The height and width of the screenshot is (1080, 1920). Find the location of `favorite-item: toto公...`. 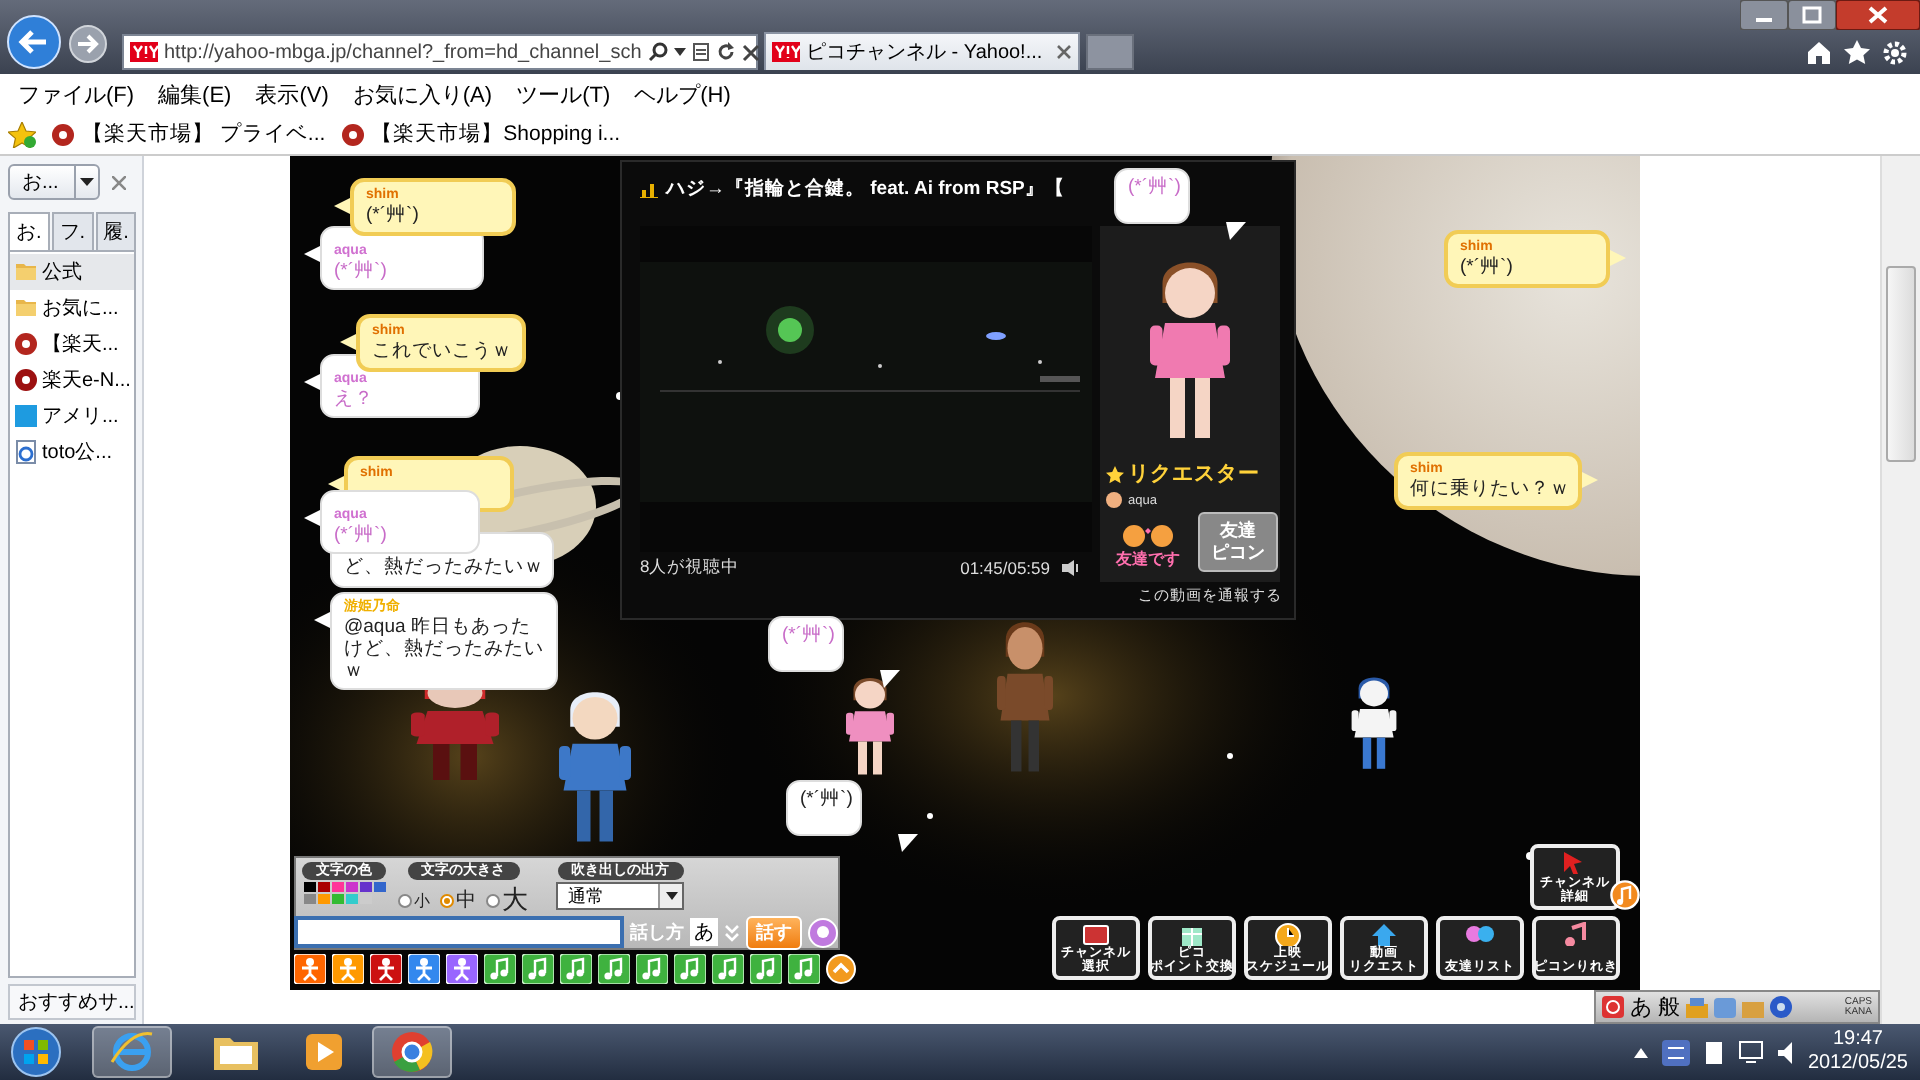

favorite-item: toto公... is located at coordinates (72, 452).